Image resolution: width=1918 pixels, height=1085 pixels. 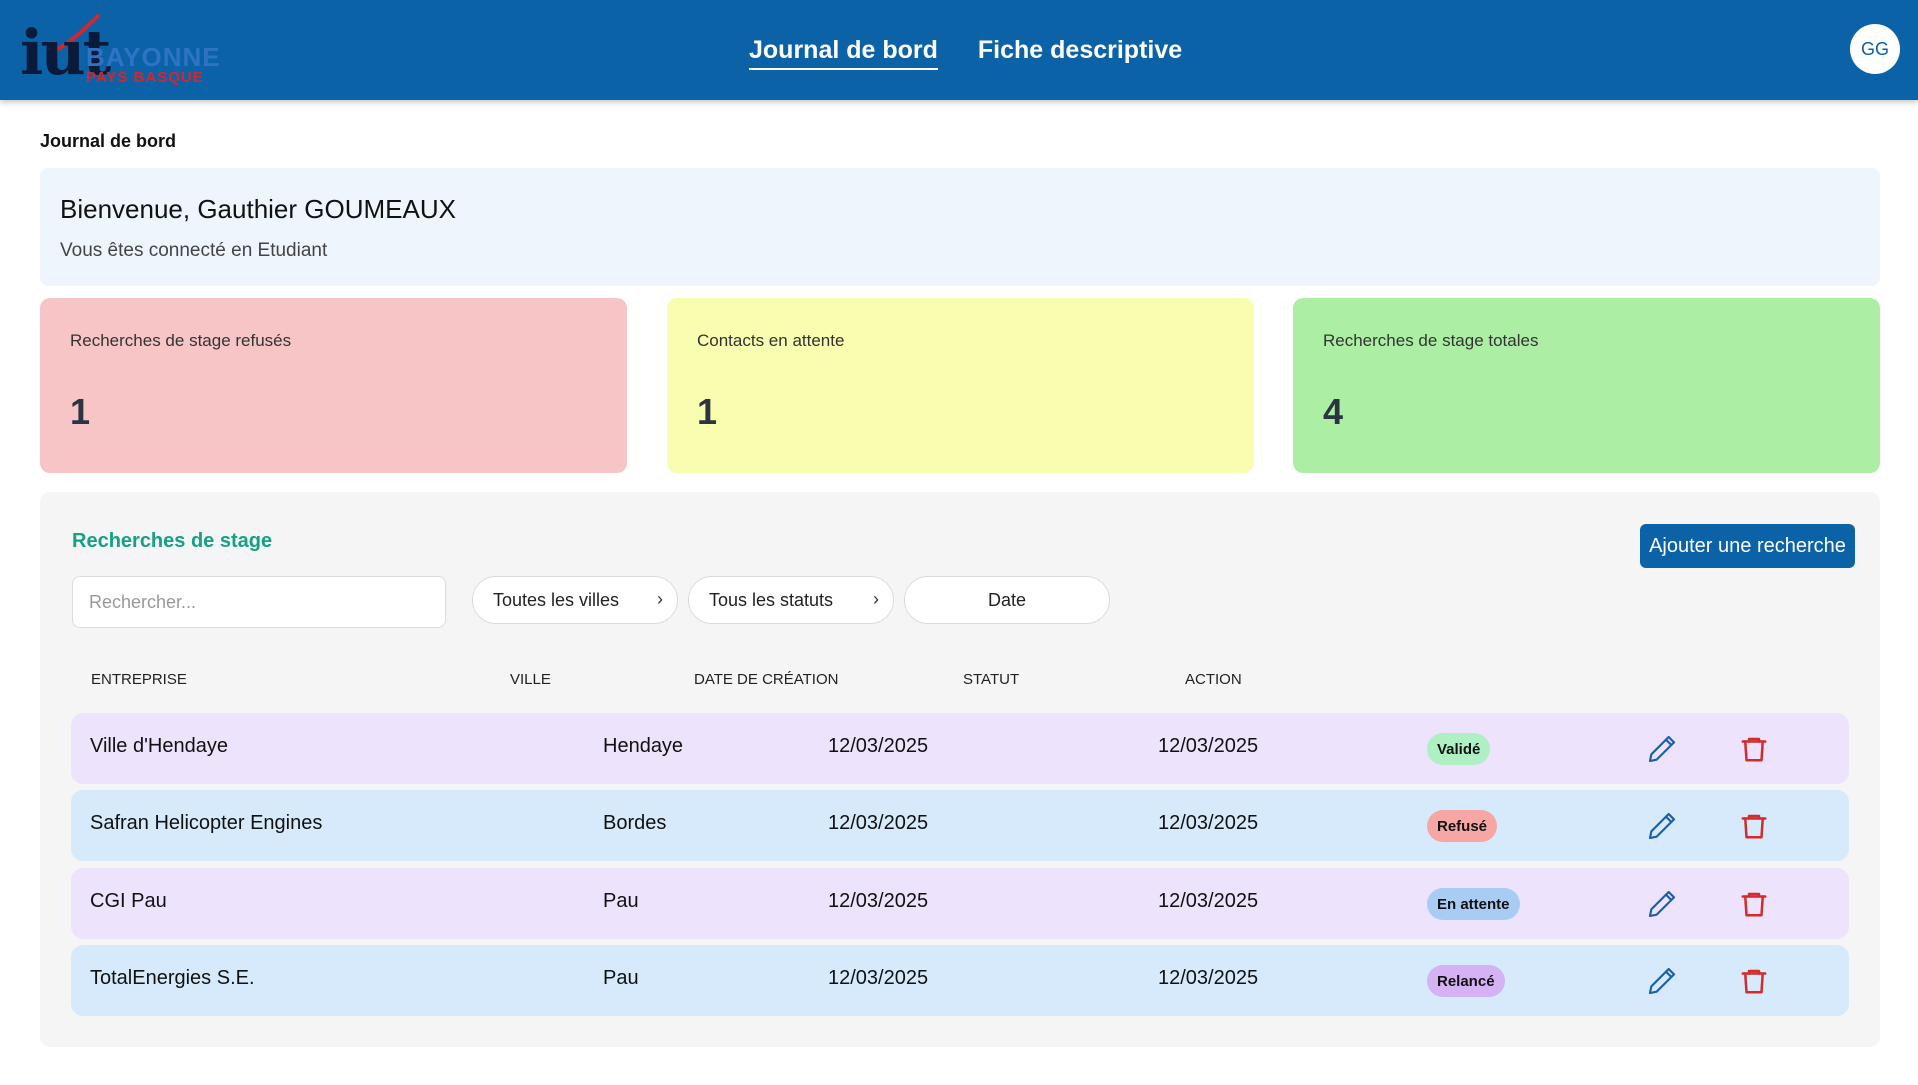 I want to click on main-nav: Journal de bord Fiche descriptive, so click(x=965, y=52).